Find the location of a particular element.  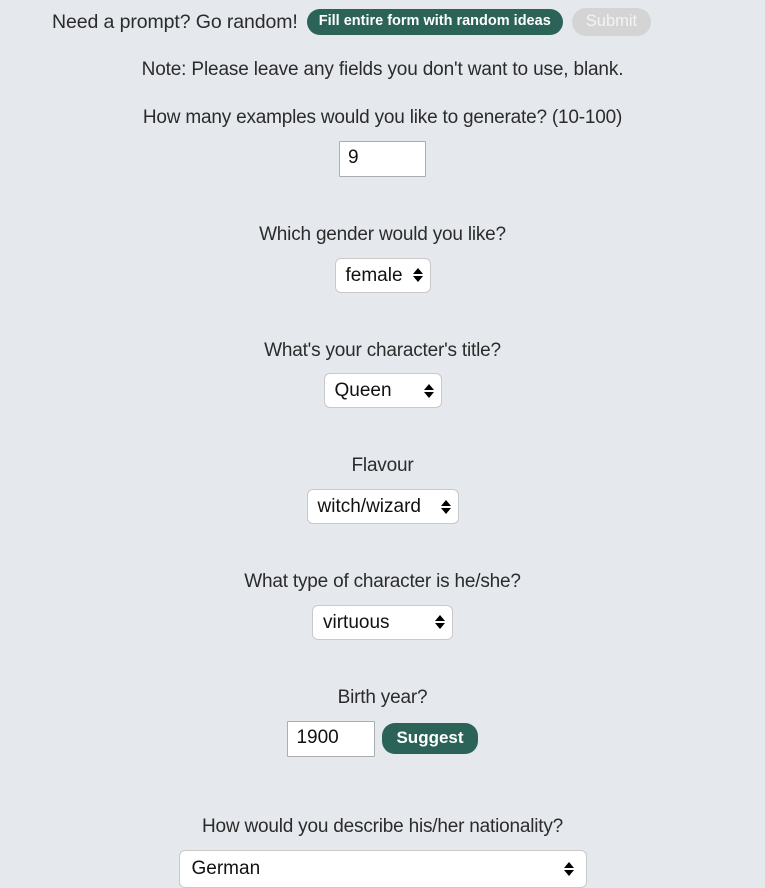

title-label: What's your character's title? is located at coordinates (382, 350).